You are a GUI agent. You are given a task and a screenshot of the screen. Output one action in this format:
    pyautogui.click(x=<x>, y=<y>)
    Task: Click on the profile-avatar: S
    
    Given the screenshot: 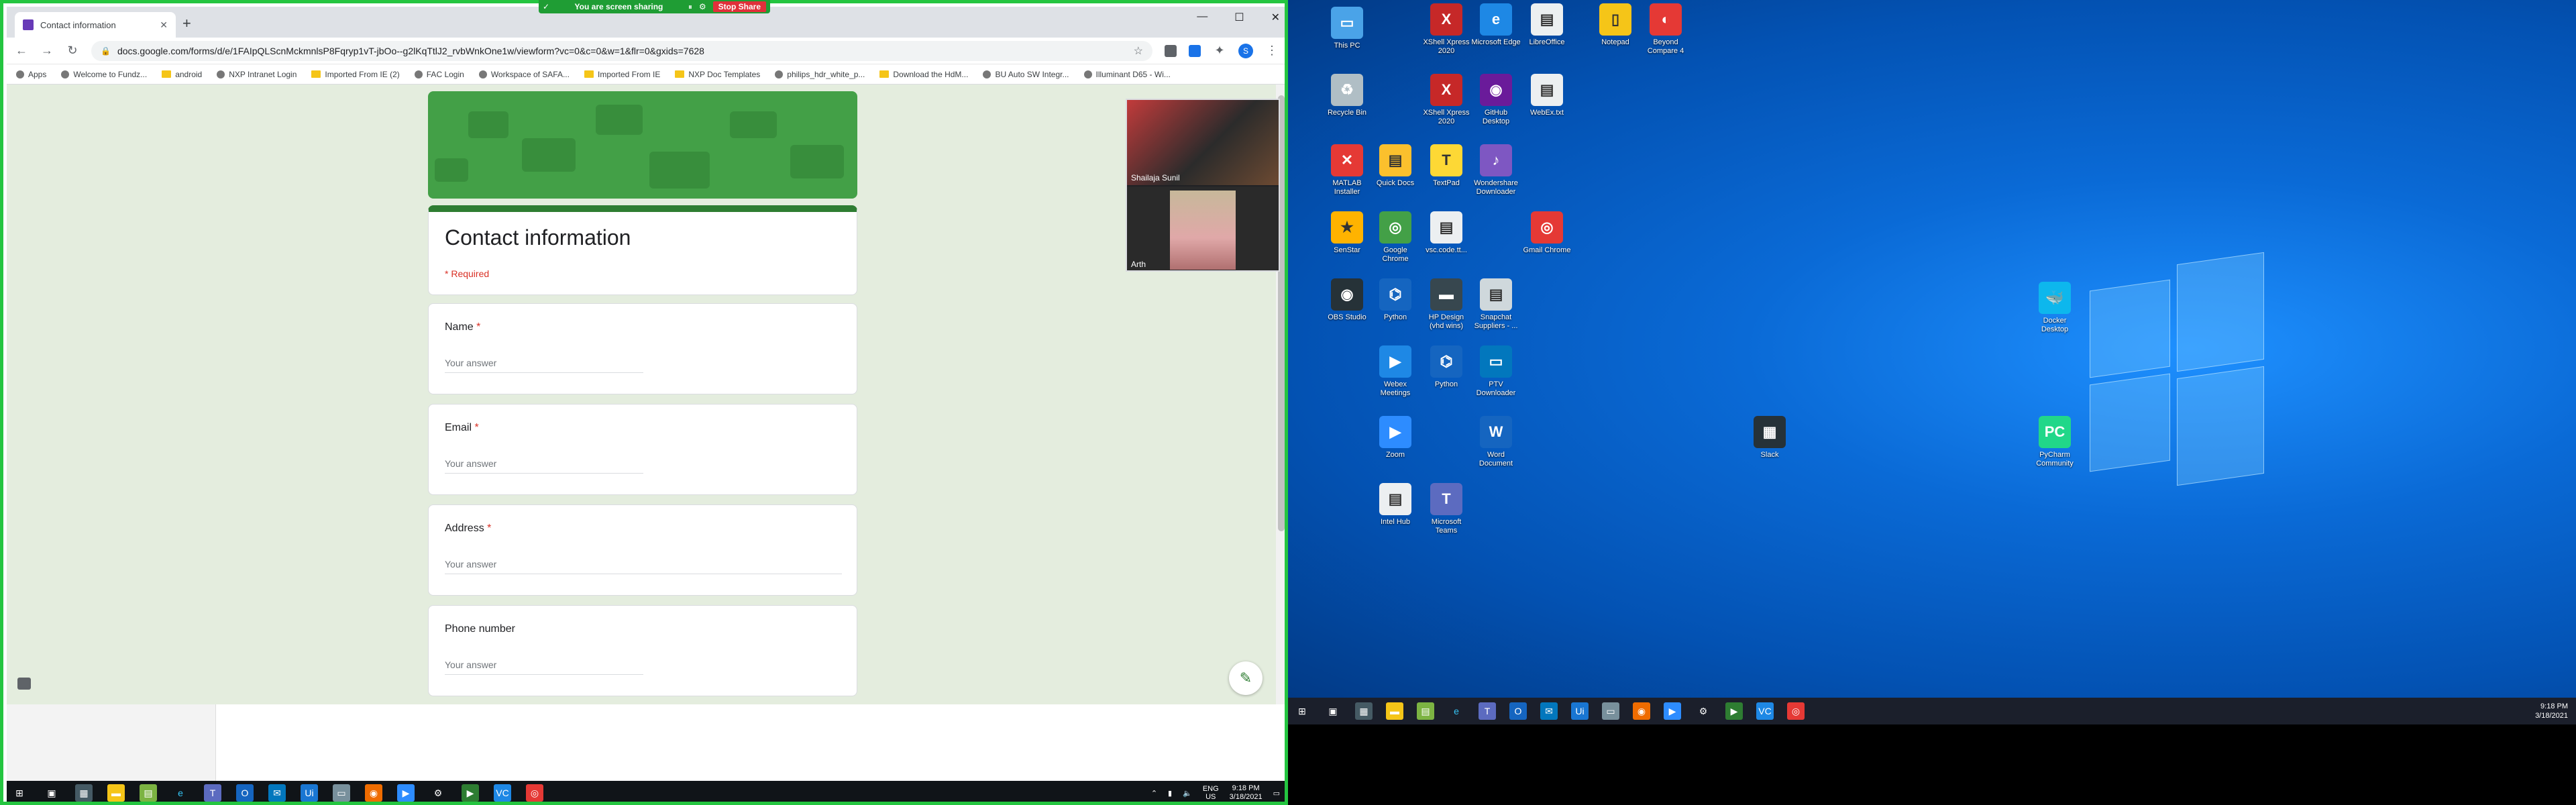 What is the action you would take?
    pyautogui.click(x=1245, y=50)
    